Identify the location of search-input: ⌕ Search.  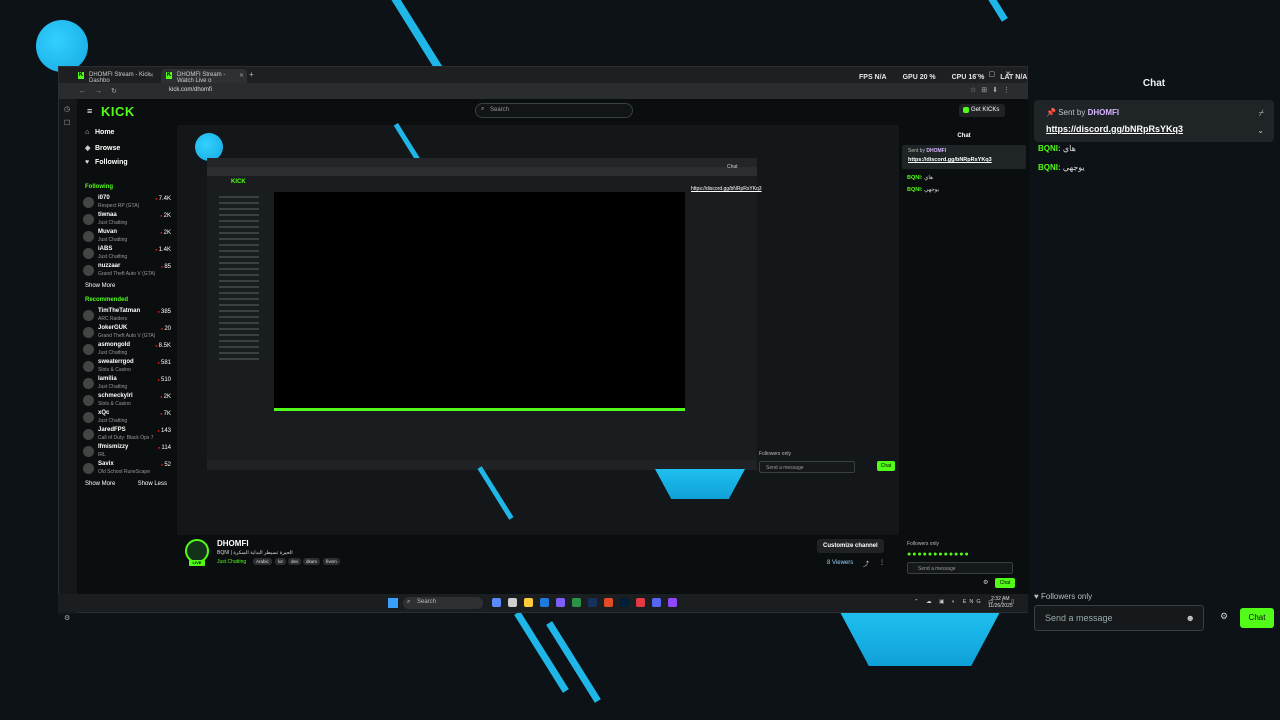
(554, 110).